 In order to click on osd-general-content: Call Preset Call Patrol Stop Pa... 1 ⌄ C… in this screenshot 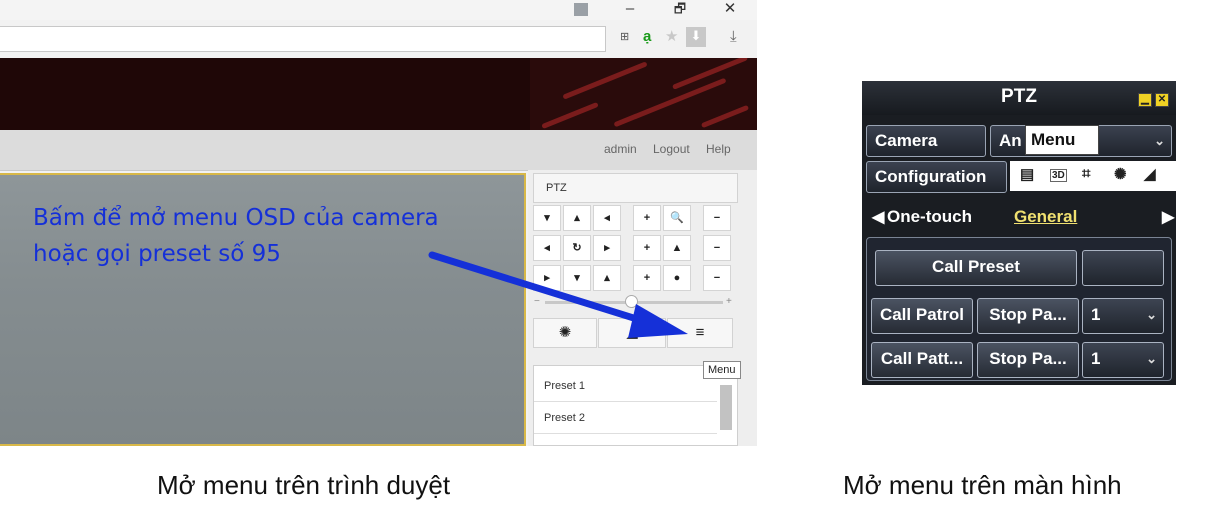, I will do `click(1019, 309)`.